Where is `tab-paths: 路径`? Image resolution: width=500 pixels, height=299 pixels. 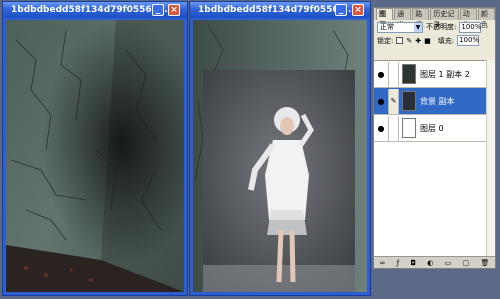
tab-paths: 路径 is located at coordinates (421, 18).